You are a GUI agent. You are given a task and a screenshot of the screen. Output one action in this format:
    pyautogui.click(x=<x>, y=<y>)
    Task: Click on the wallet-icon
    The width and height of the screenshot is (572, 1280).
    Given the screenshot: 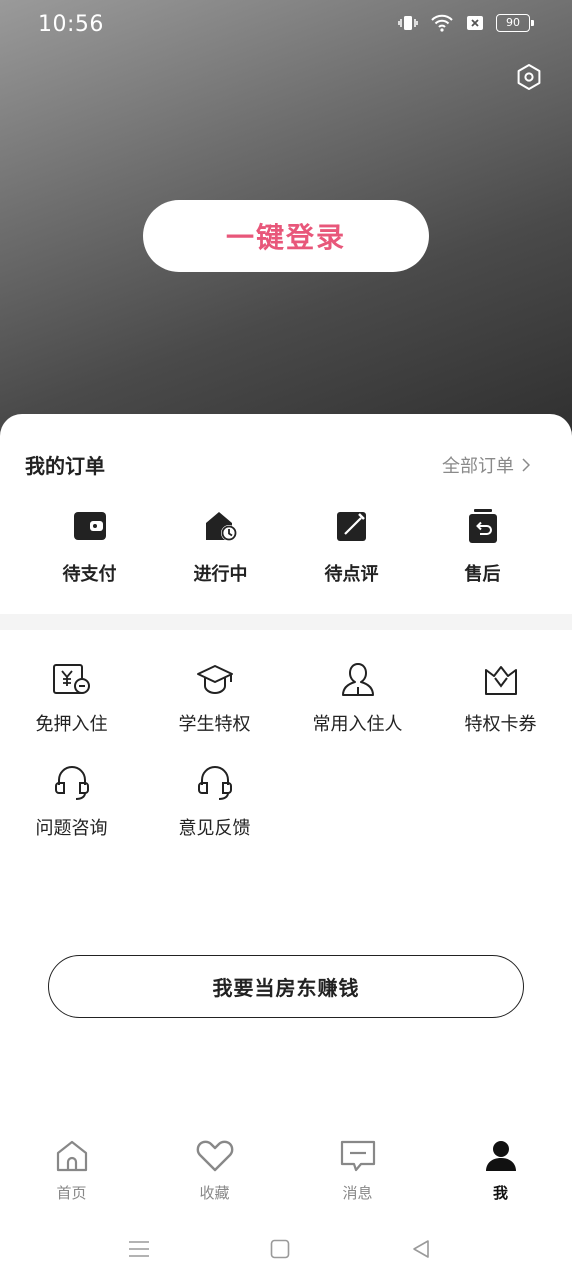 What is the action you would take?
    pyautogui.click(x=90, y=526)
    